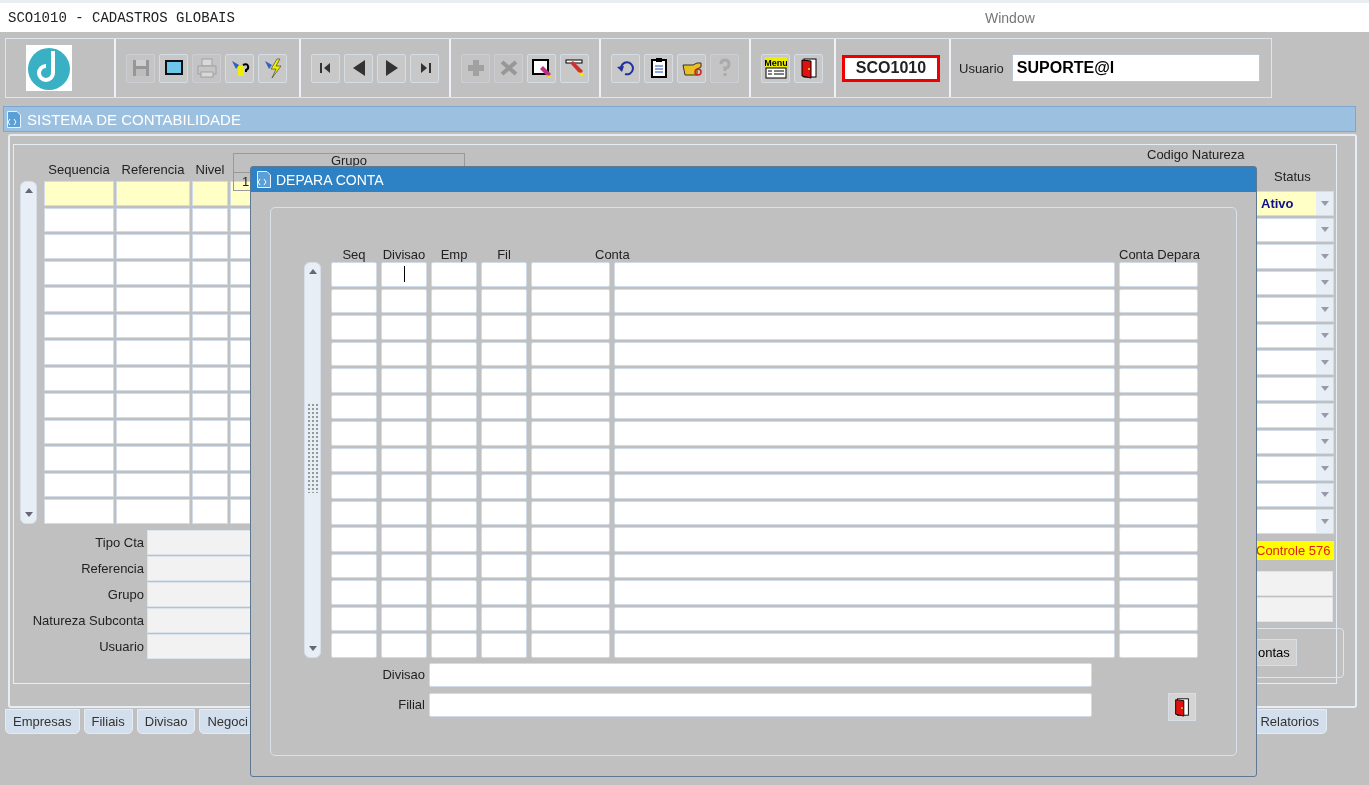 This screenshot has height=785, width=1369. I want to click on exit-door-button, so click(808, 68).